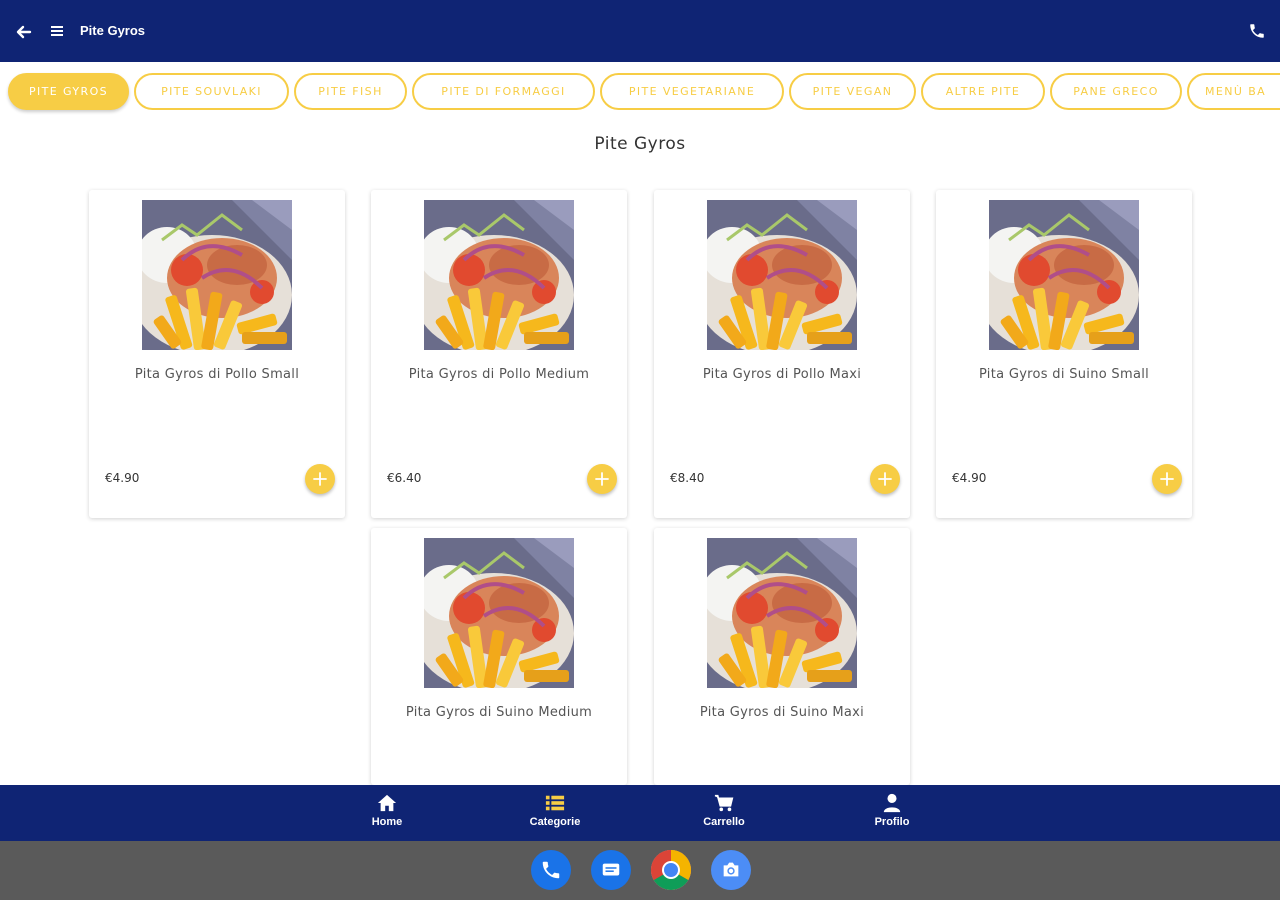 Image resolution: width=1280 pixels, height=900 pixels. Describe the element at coordinates (640, 870) in the screenshot. I see `system-dock` at that location.